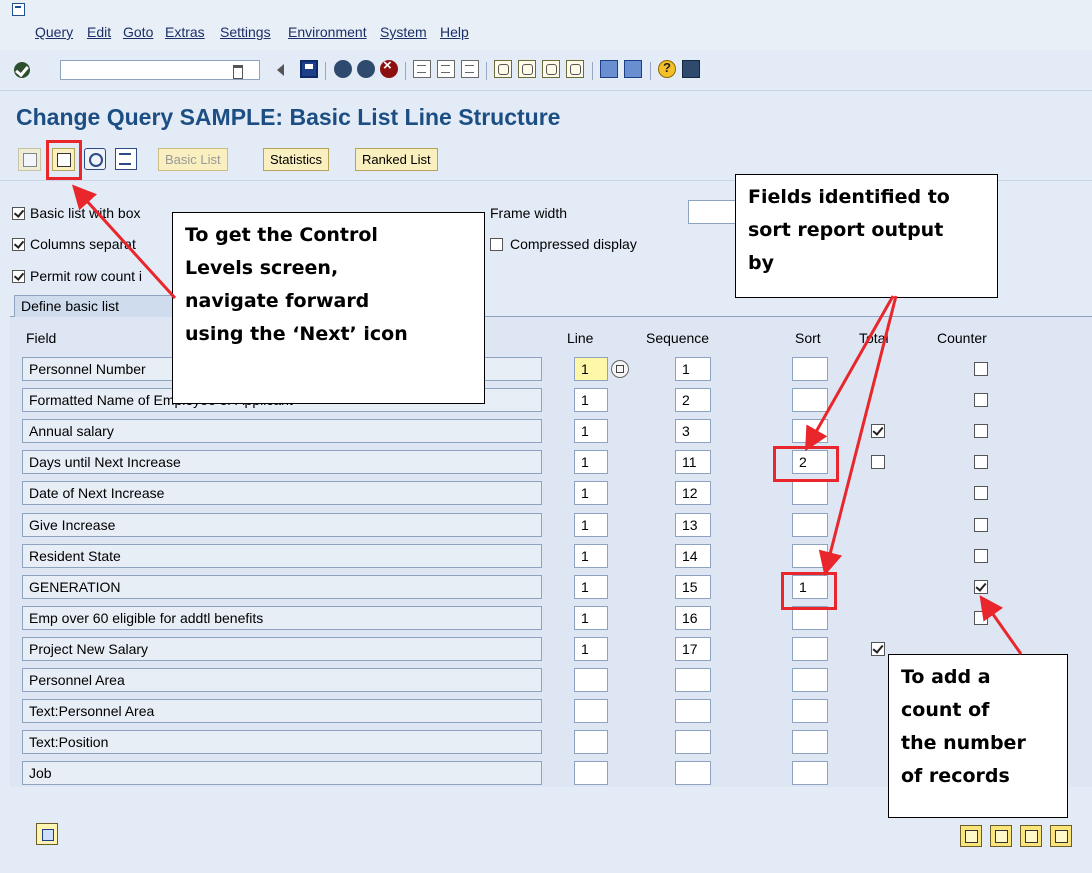 The image size is (1092, 873). What do you see at coordinates (54, 32) in the screenshot?
I see `menu-query: Query` at bounding box center [54, 32].